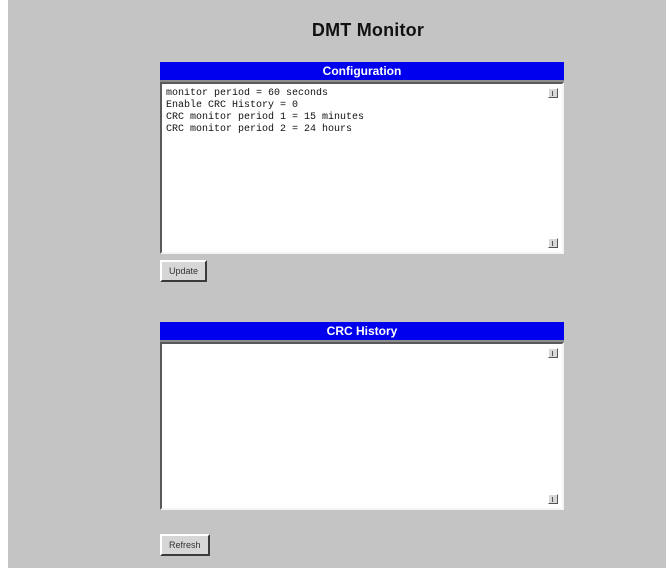 The height and width of the screenshot is (572, 668). I want to click on refresh-button: Refresh, so click(185, 545).